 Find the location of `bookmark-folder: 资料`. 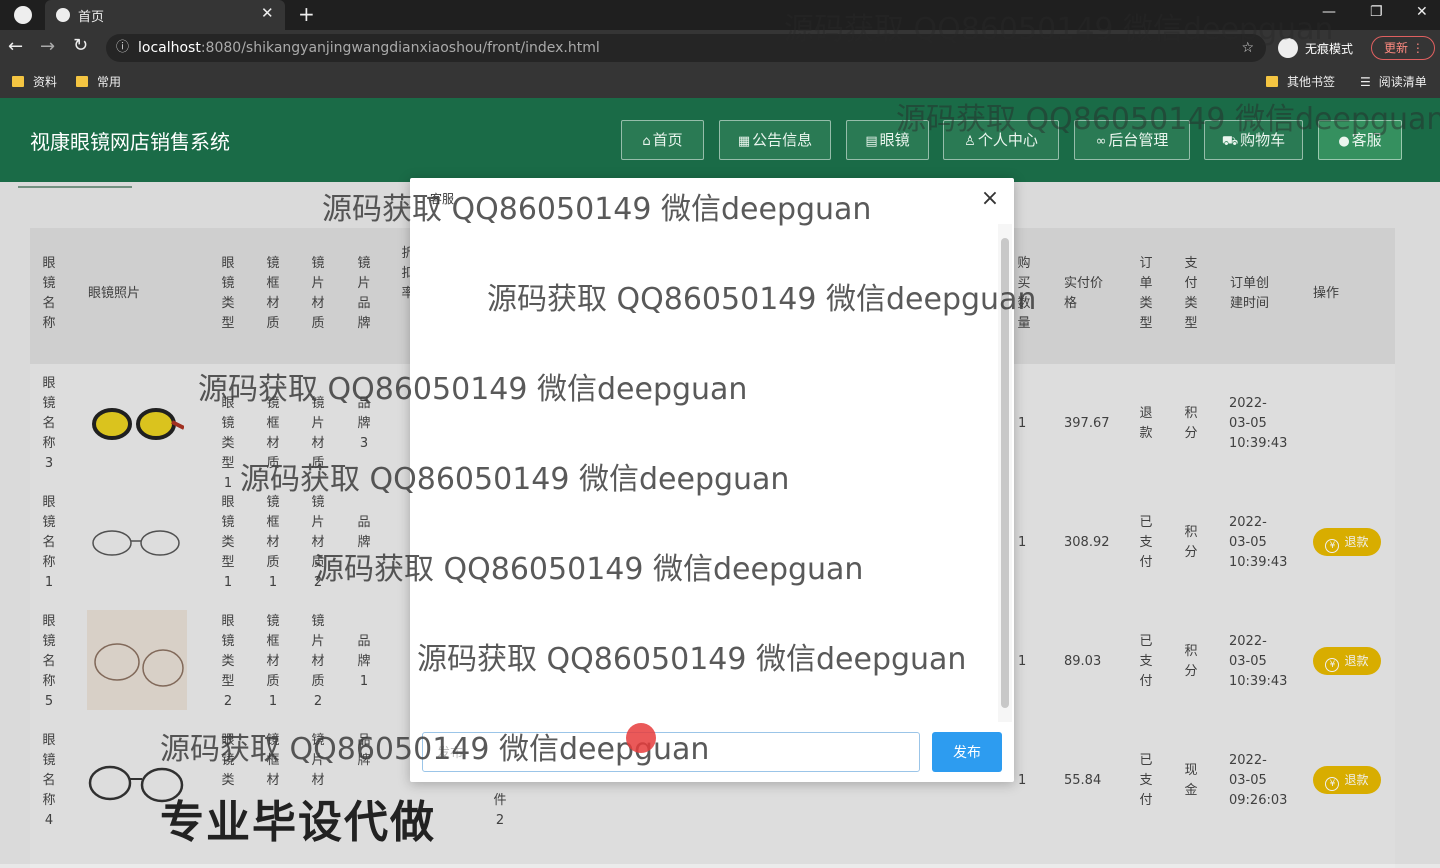

bookmark-folder: 资料 is located at coordinates (34, 82).